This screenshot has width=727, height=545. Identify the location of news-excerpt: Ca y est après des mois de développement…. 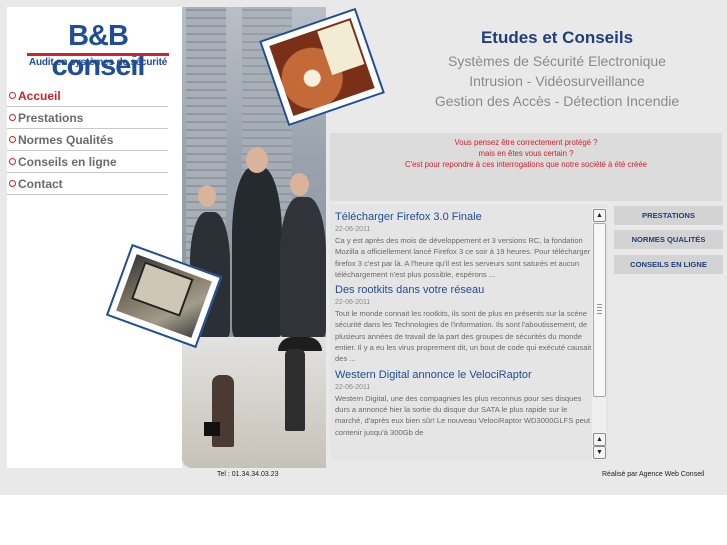
(463, 257).